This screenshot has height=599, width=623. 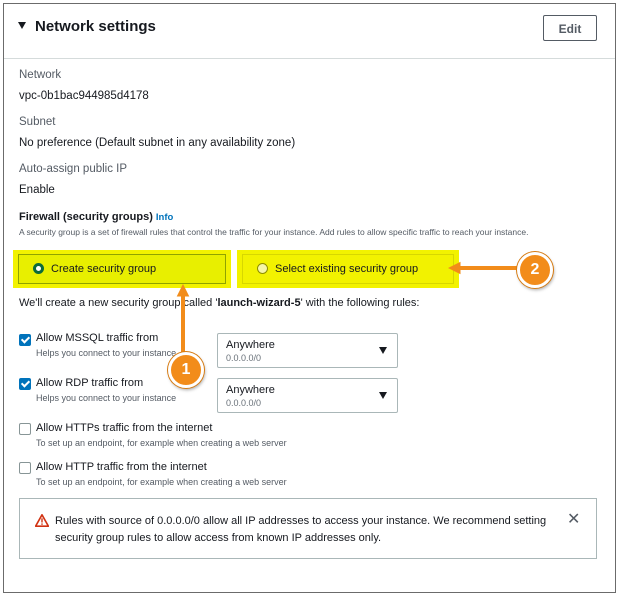 I want to click on http-rule-label: Allow HTTP traffic from the internet, so click(x=121, y=467).